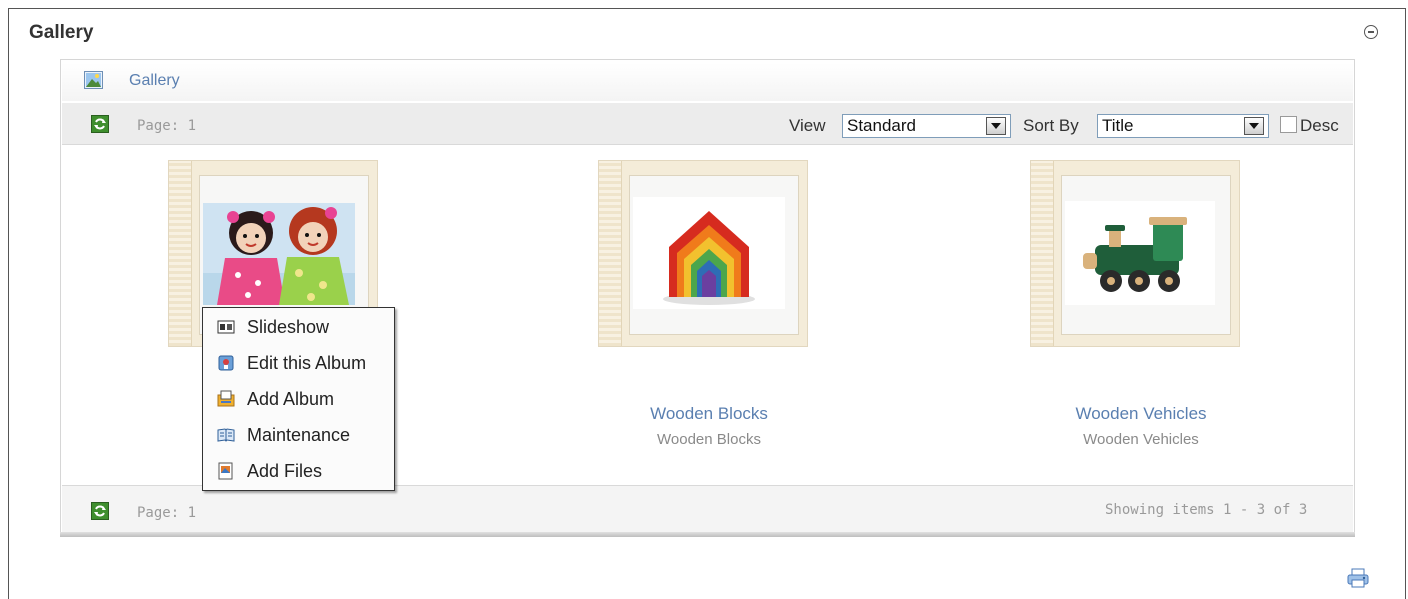 Image resolution: width=1408 pixels, height=599 pixels. What do you see at coordinates (226, 327) in the screenshot?
I see `slideshow-icon` at bounding box center [226, 327].